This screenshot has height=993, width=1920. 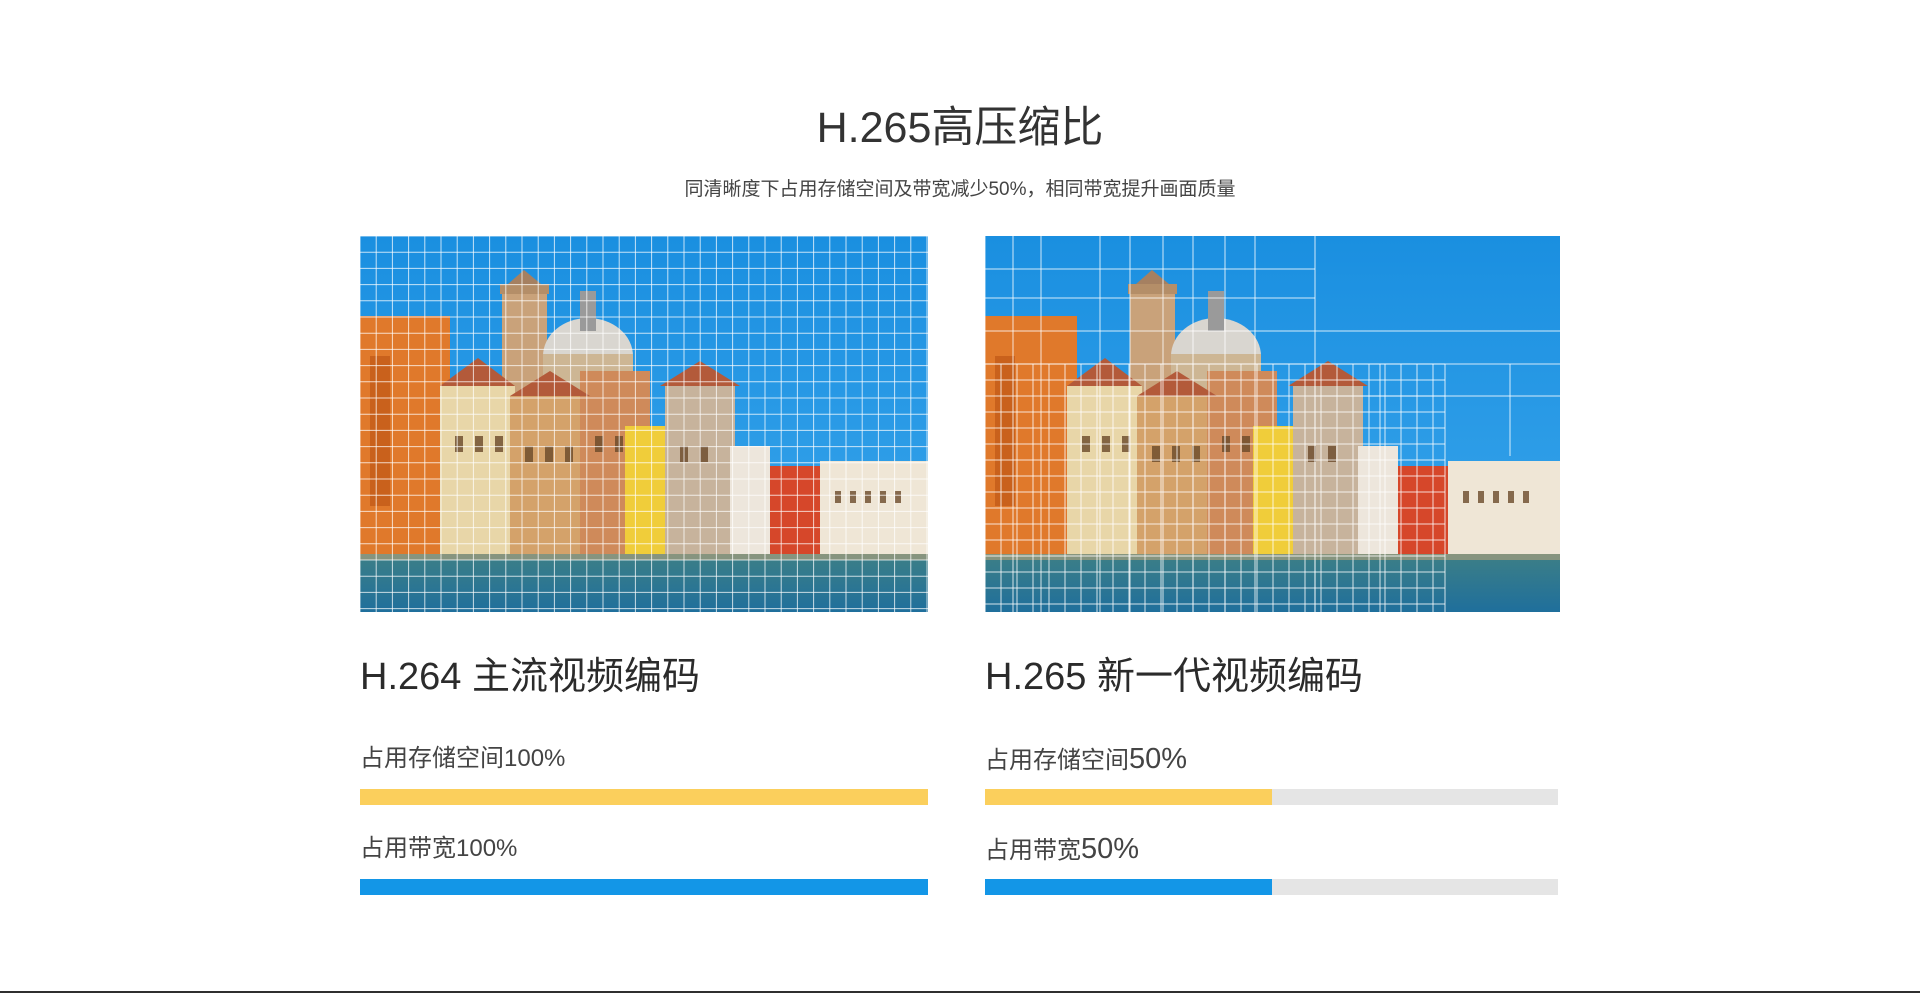 I want to click on h264-venice-image, so click(x=644, y=424).